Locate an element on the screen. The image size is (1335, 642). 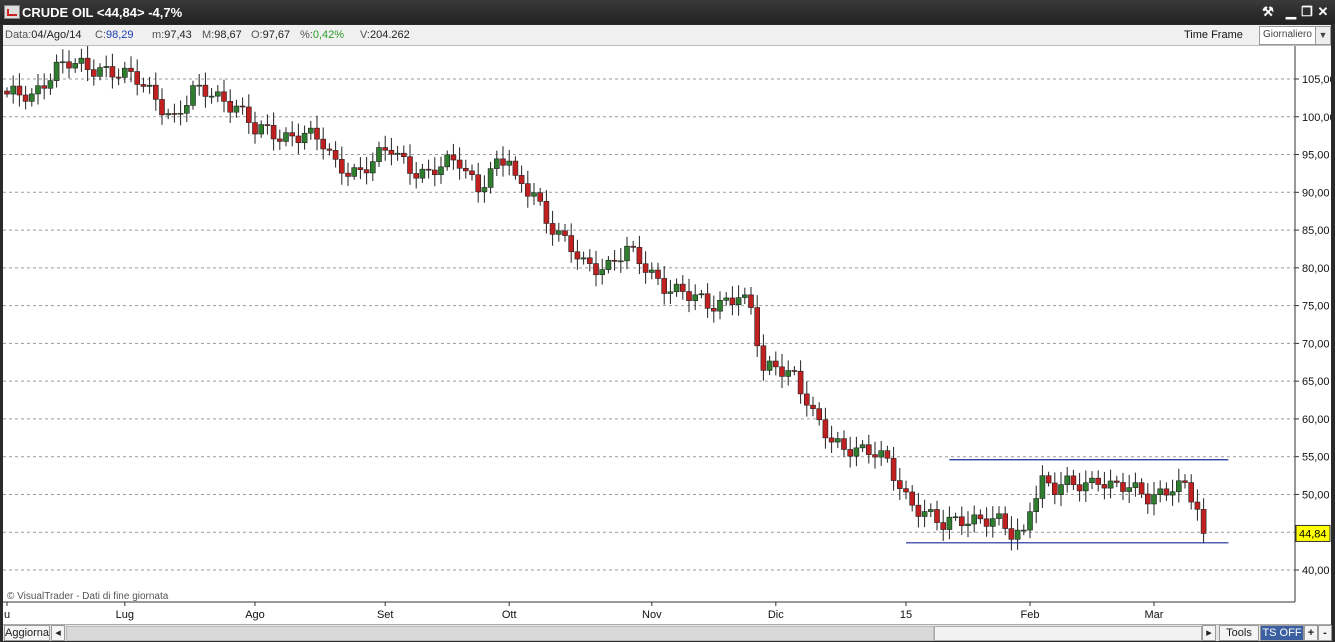
y-tick-label: 95,00 is located at coordinates (1316, 156).